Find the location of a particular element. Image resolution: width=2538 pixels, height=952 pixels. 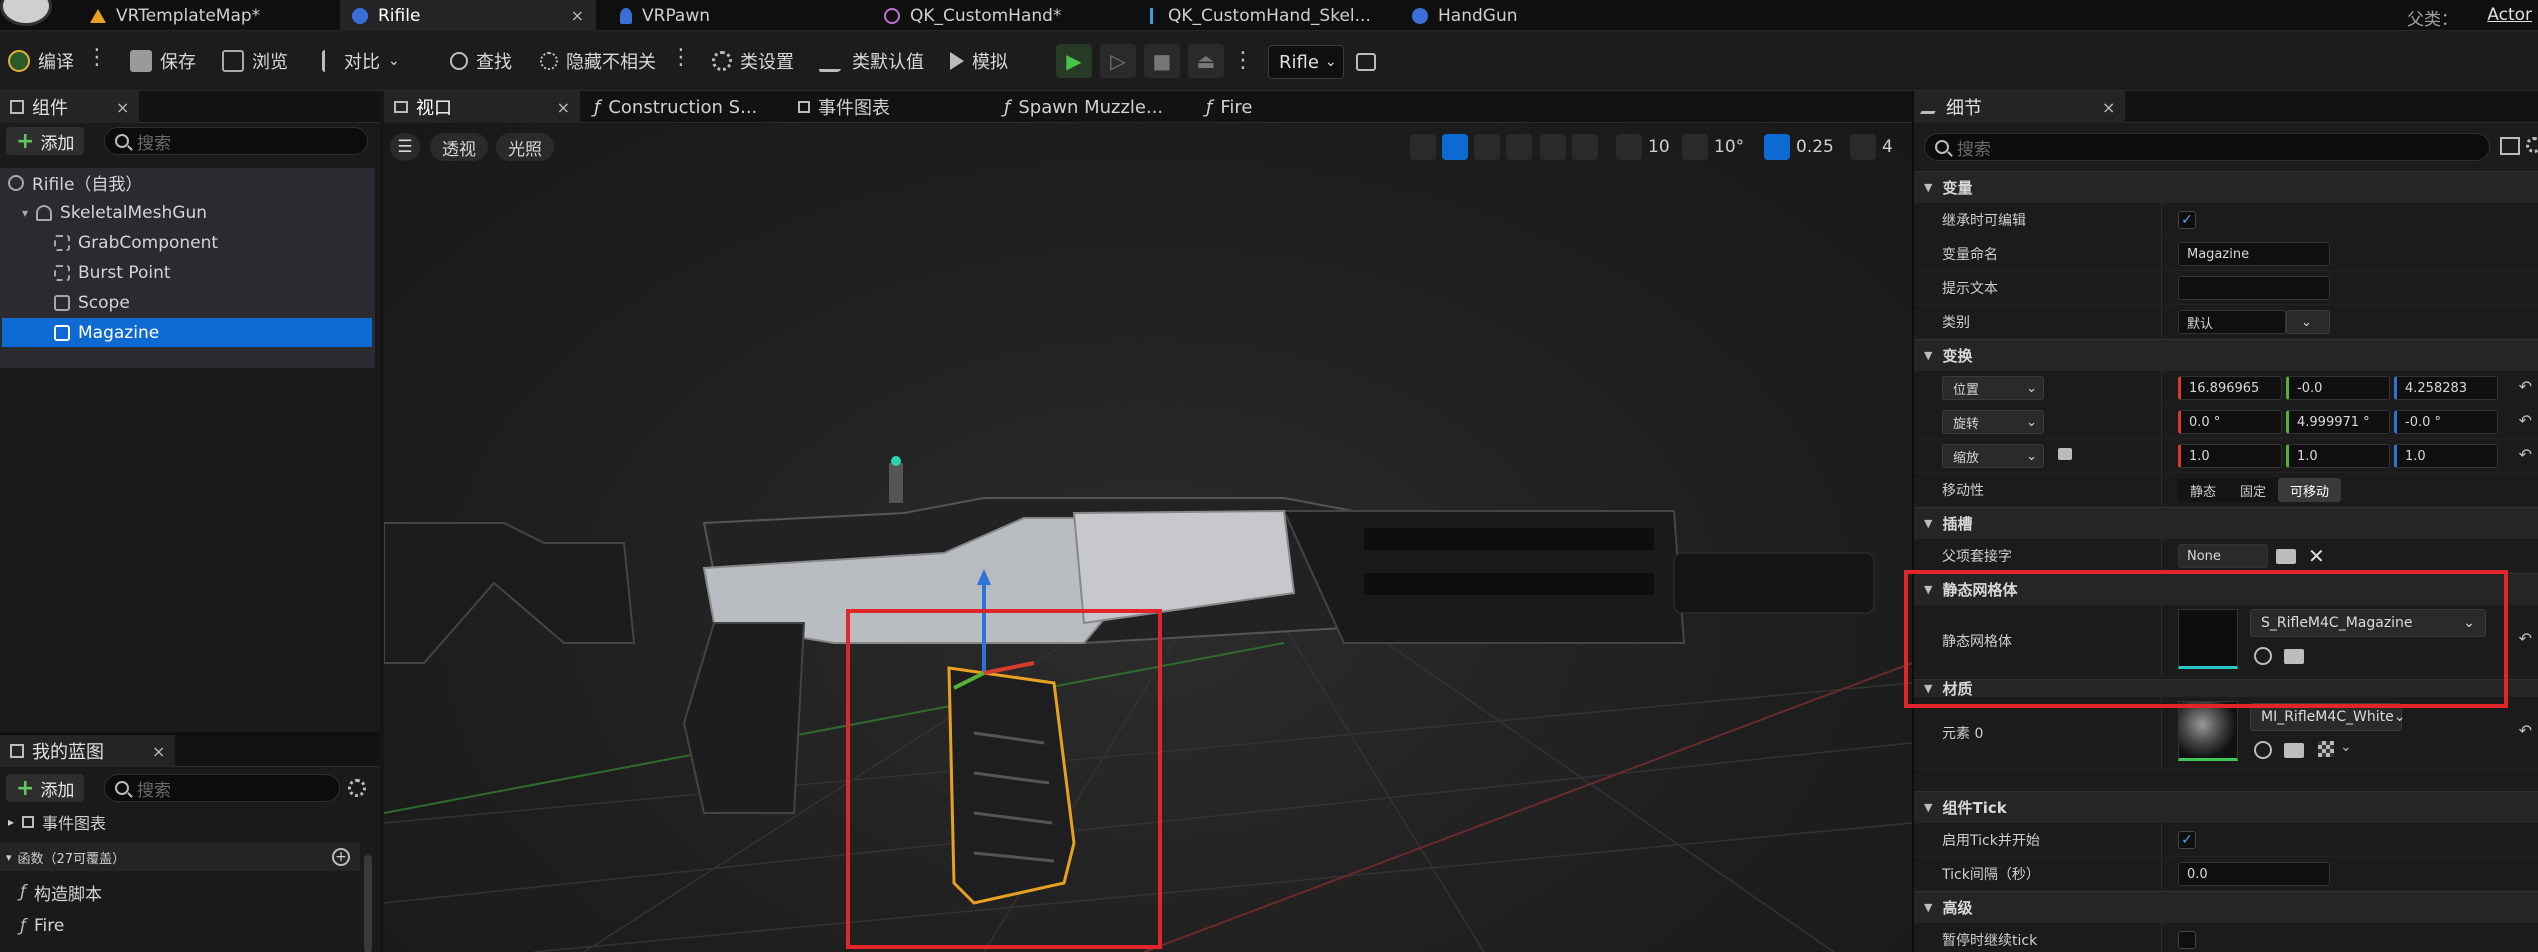

rotation-x-field: 0.0 ° is located at coordinates (2230, 422).